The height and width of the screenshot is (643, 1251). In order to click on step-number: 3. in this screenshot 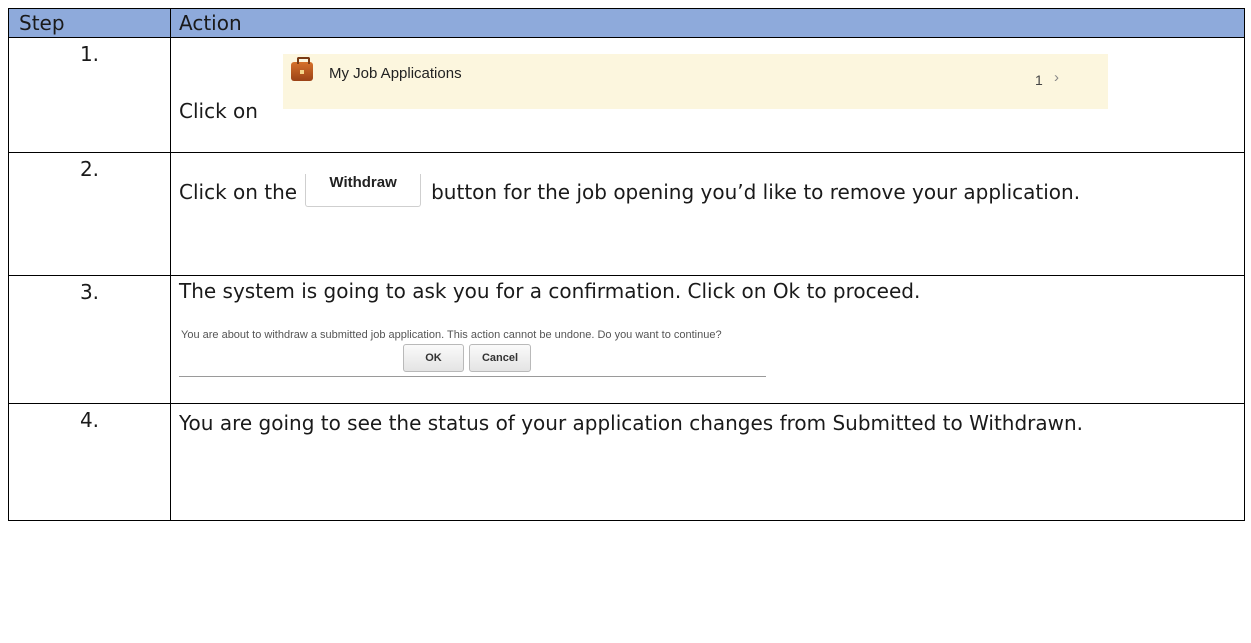, I will do `click(89, 339)`.